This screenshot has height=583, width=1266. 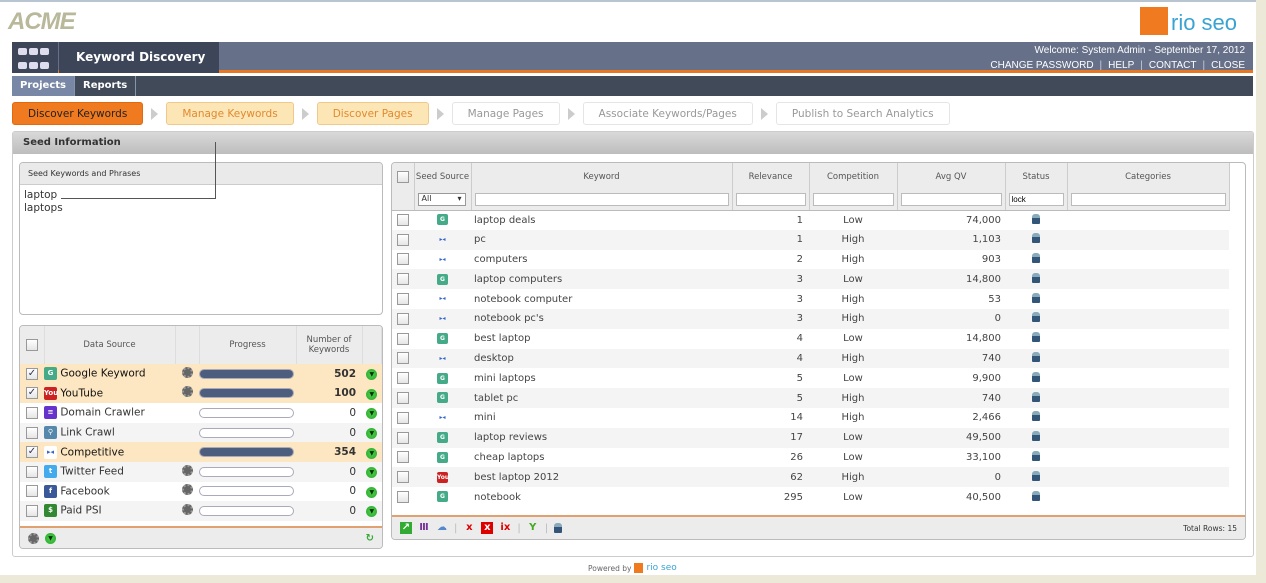 I want to click on table-row: G cheap laptops 26 Low 33,100, so click(x=810, y=458).